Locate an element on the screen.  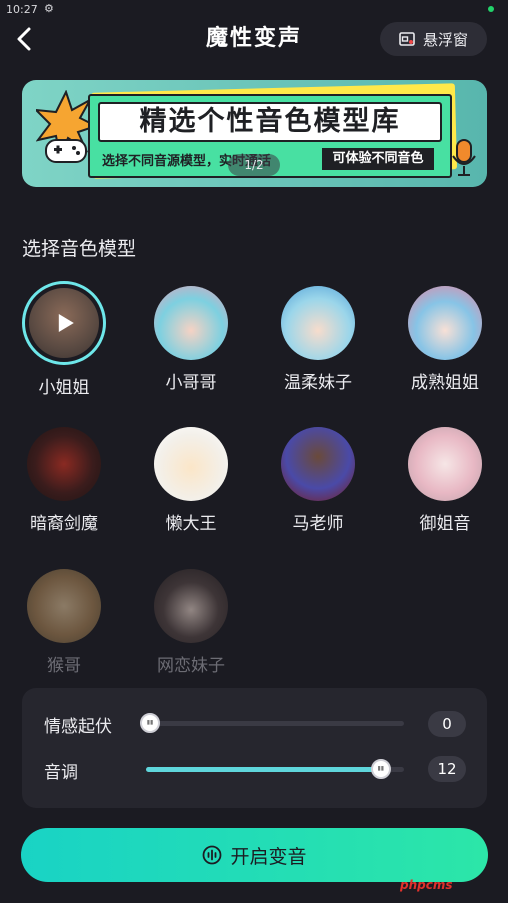
float-window-button: 悬浮窗 is located at coordinates (433, 39).